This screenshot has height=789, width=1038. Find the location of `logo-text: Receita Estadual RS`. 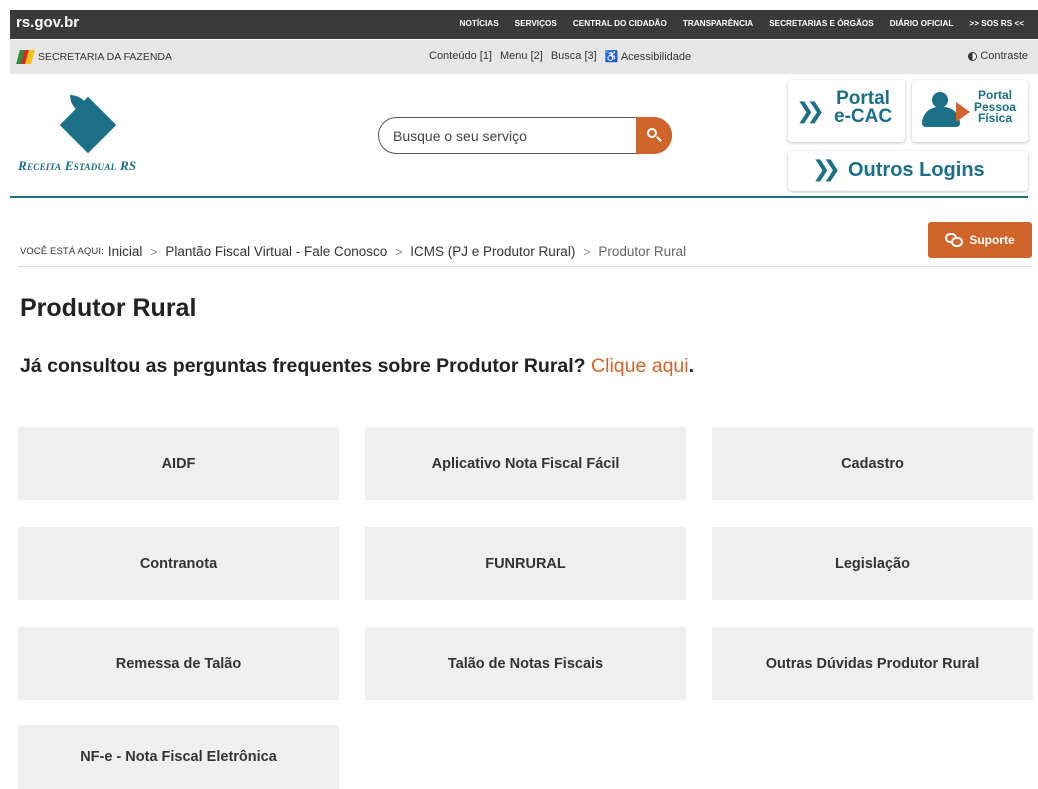

logo-text: Receita Estadual RS is located at coordinates (77, 165).